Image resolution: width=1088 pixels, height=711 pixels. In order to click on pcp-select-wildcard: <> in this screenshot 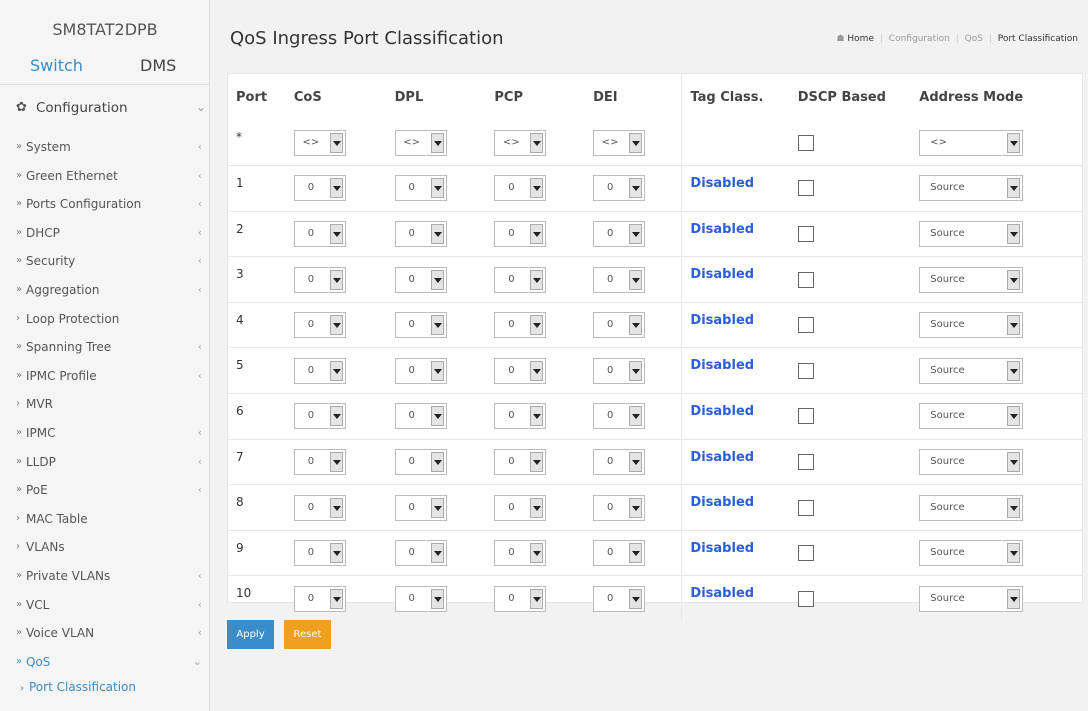, I will do `click(520, 142)`.